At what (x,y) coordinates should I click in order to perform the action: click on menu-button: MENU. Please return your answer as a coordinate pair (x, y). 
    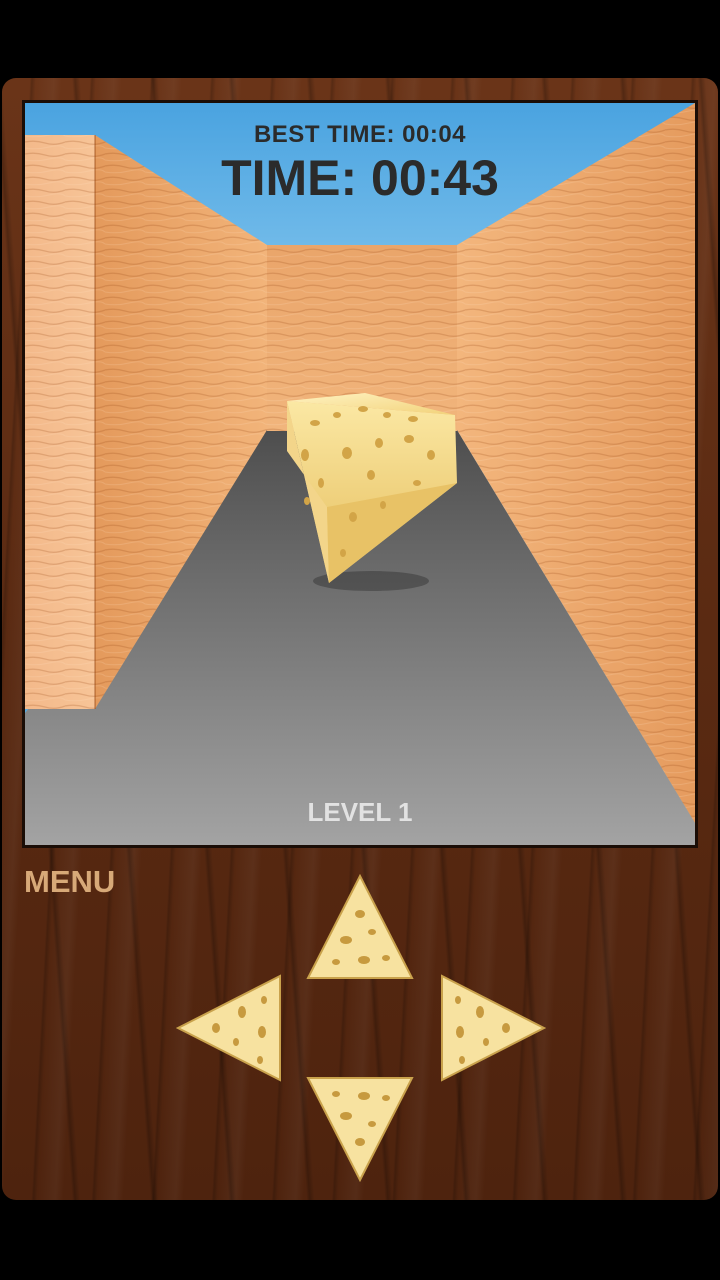
    Looking at the image, I should click on (69, 882).